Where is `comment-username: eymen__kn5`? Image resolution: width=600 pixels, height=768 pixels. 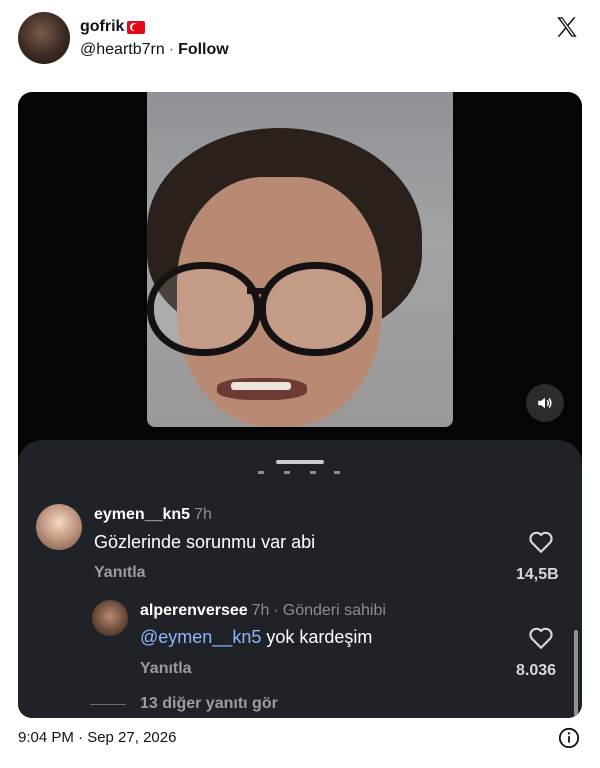
comment-username: eymen__kn5 is located at coordinates (142, 514).